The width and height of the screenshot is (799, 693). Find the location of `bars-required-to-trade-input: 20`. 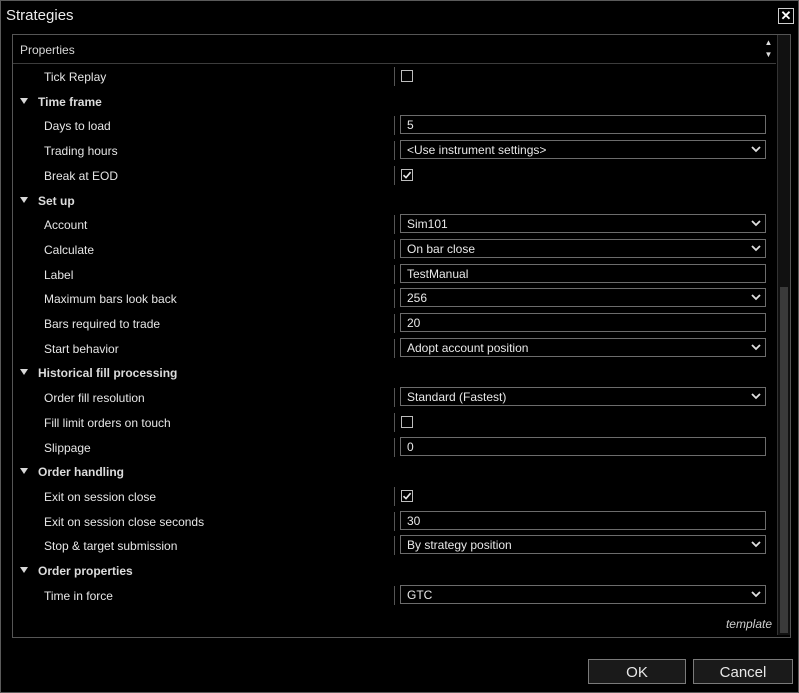

bars-required-to-trade-input: 20 is located at coordinates (583, 322).